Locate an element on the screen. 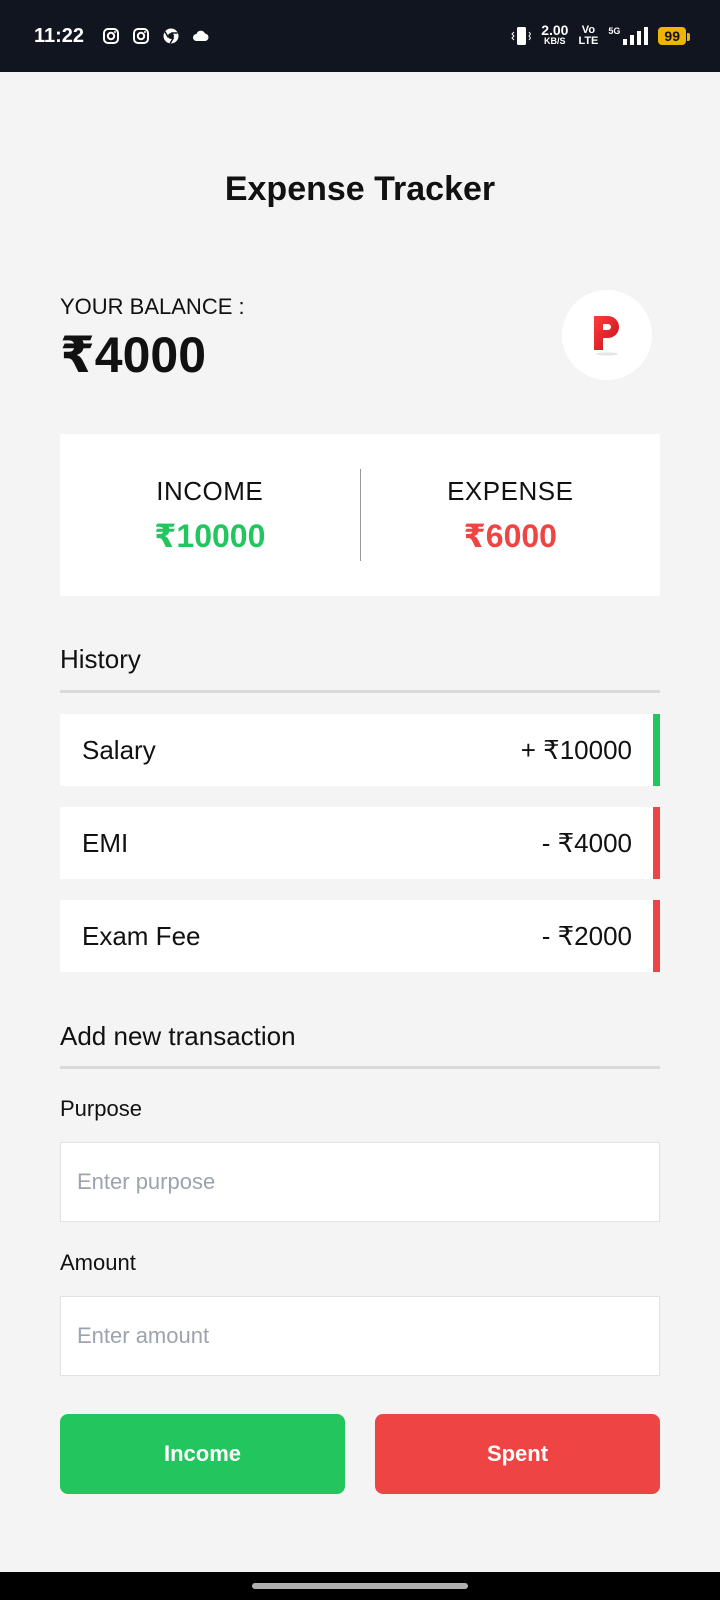  history-item-label: Salary is located at coordinates (119, 749).